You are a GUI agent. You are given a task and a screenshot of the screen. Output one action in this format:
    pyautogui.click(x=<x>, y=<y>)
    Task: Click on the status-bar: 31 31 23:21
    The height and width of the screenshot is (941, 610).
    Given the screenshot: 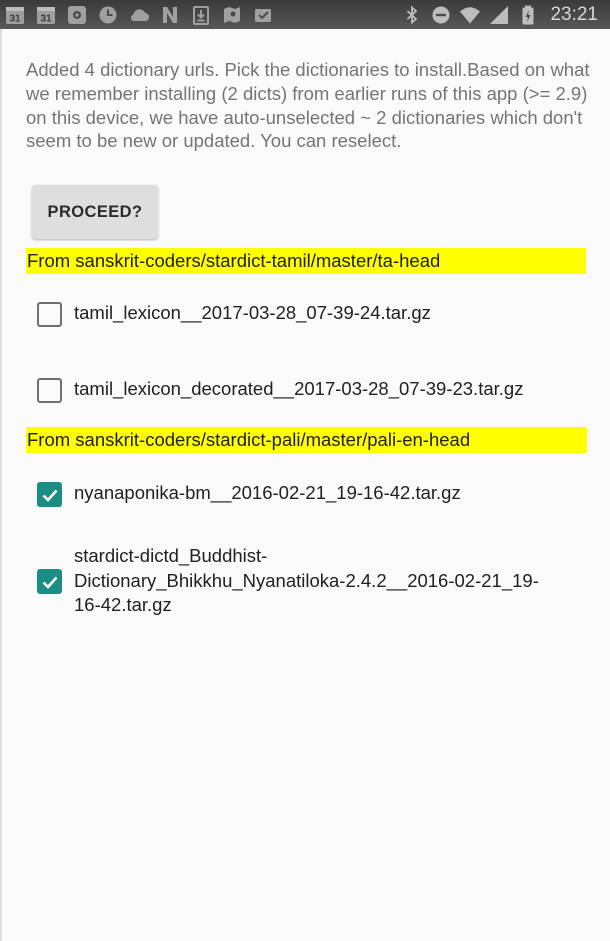 What is the action you would take?
    pyautogui.click(x=305, y=14)
    